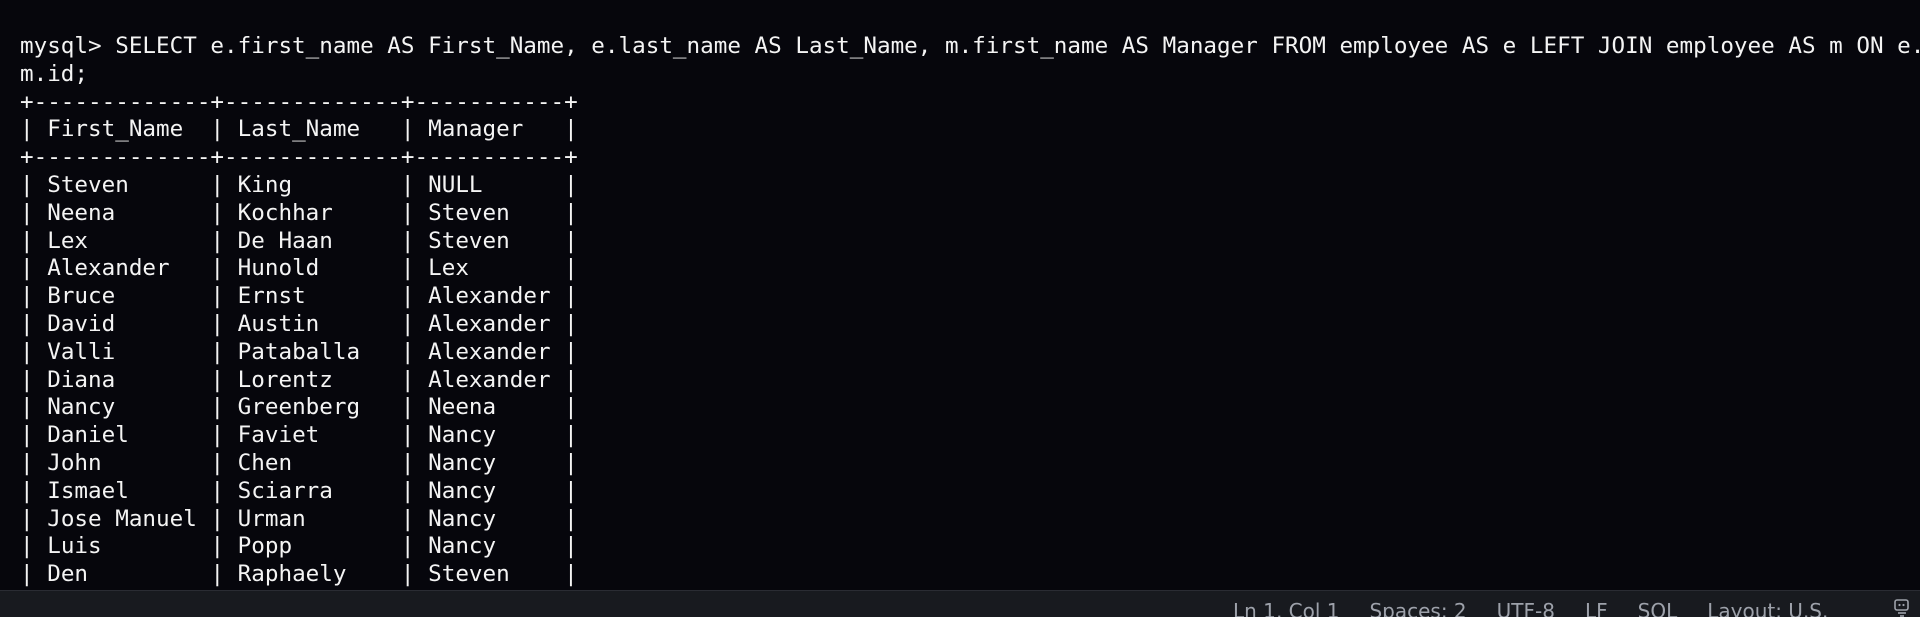  Describe the element at coordinates (81, 323) in the screenshot. I see `table-cell: David` at that location.